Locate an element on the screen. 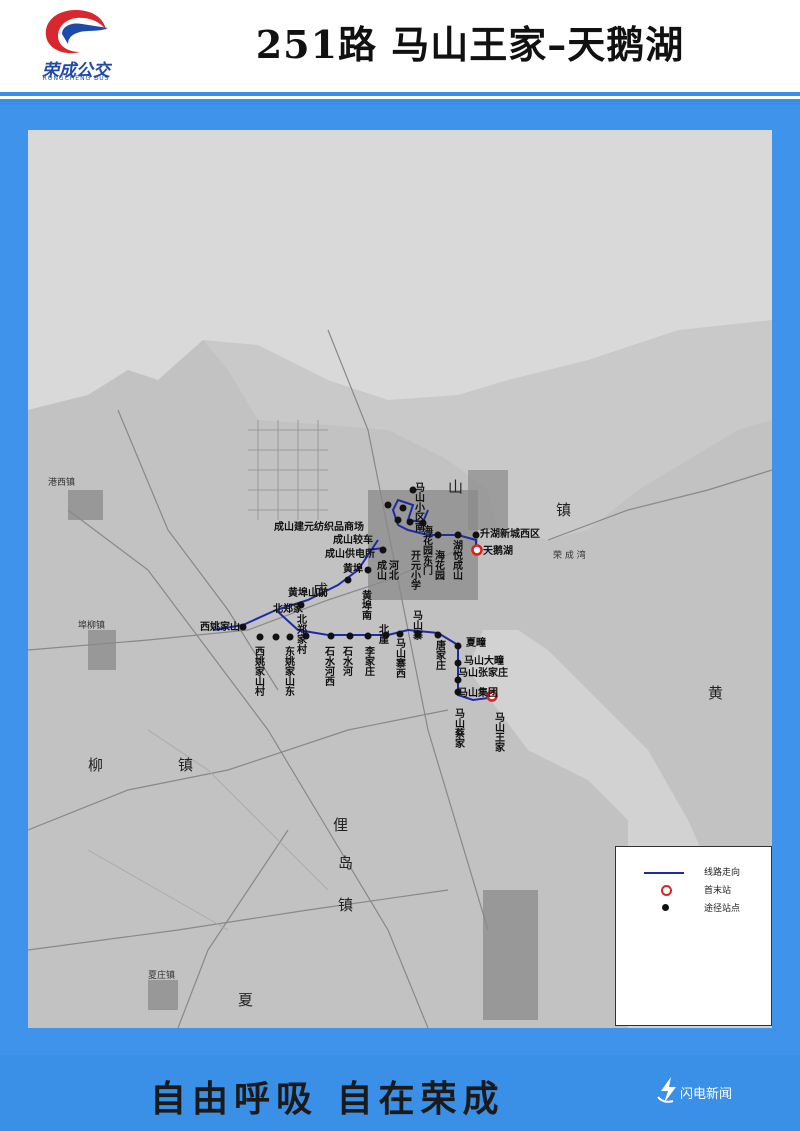  region-label: 山 is located at coordinates (455, 487).